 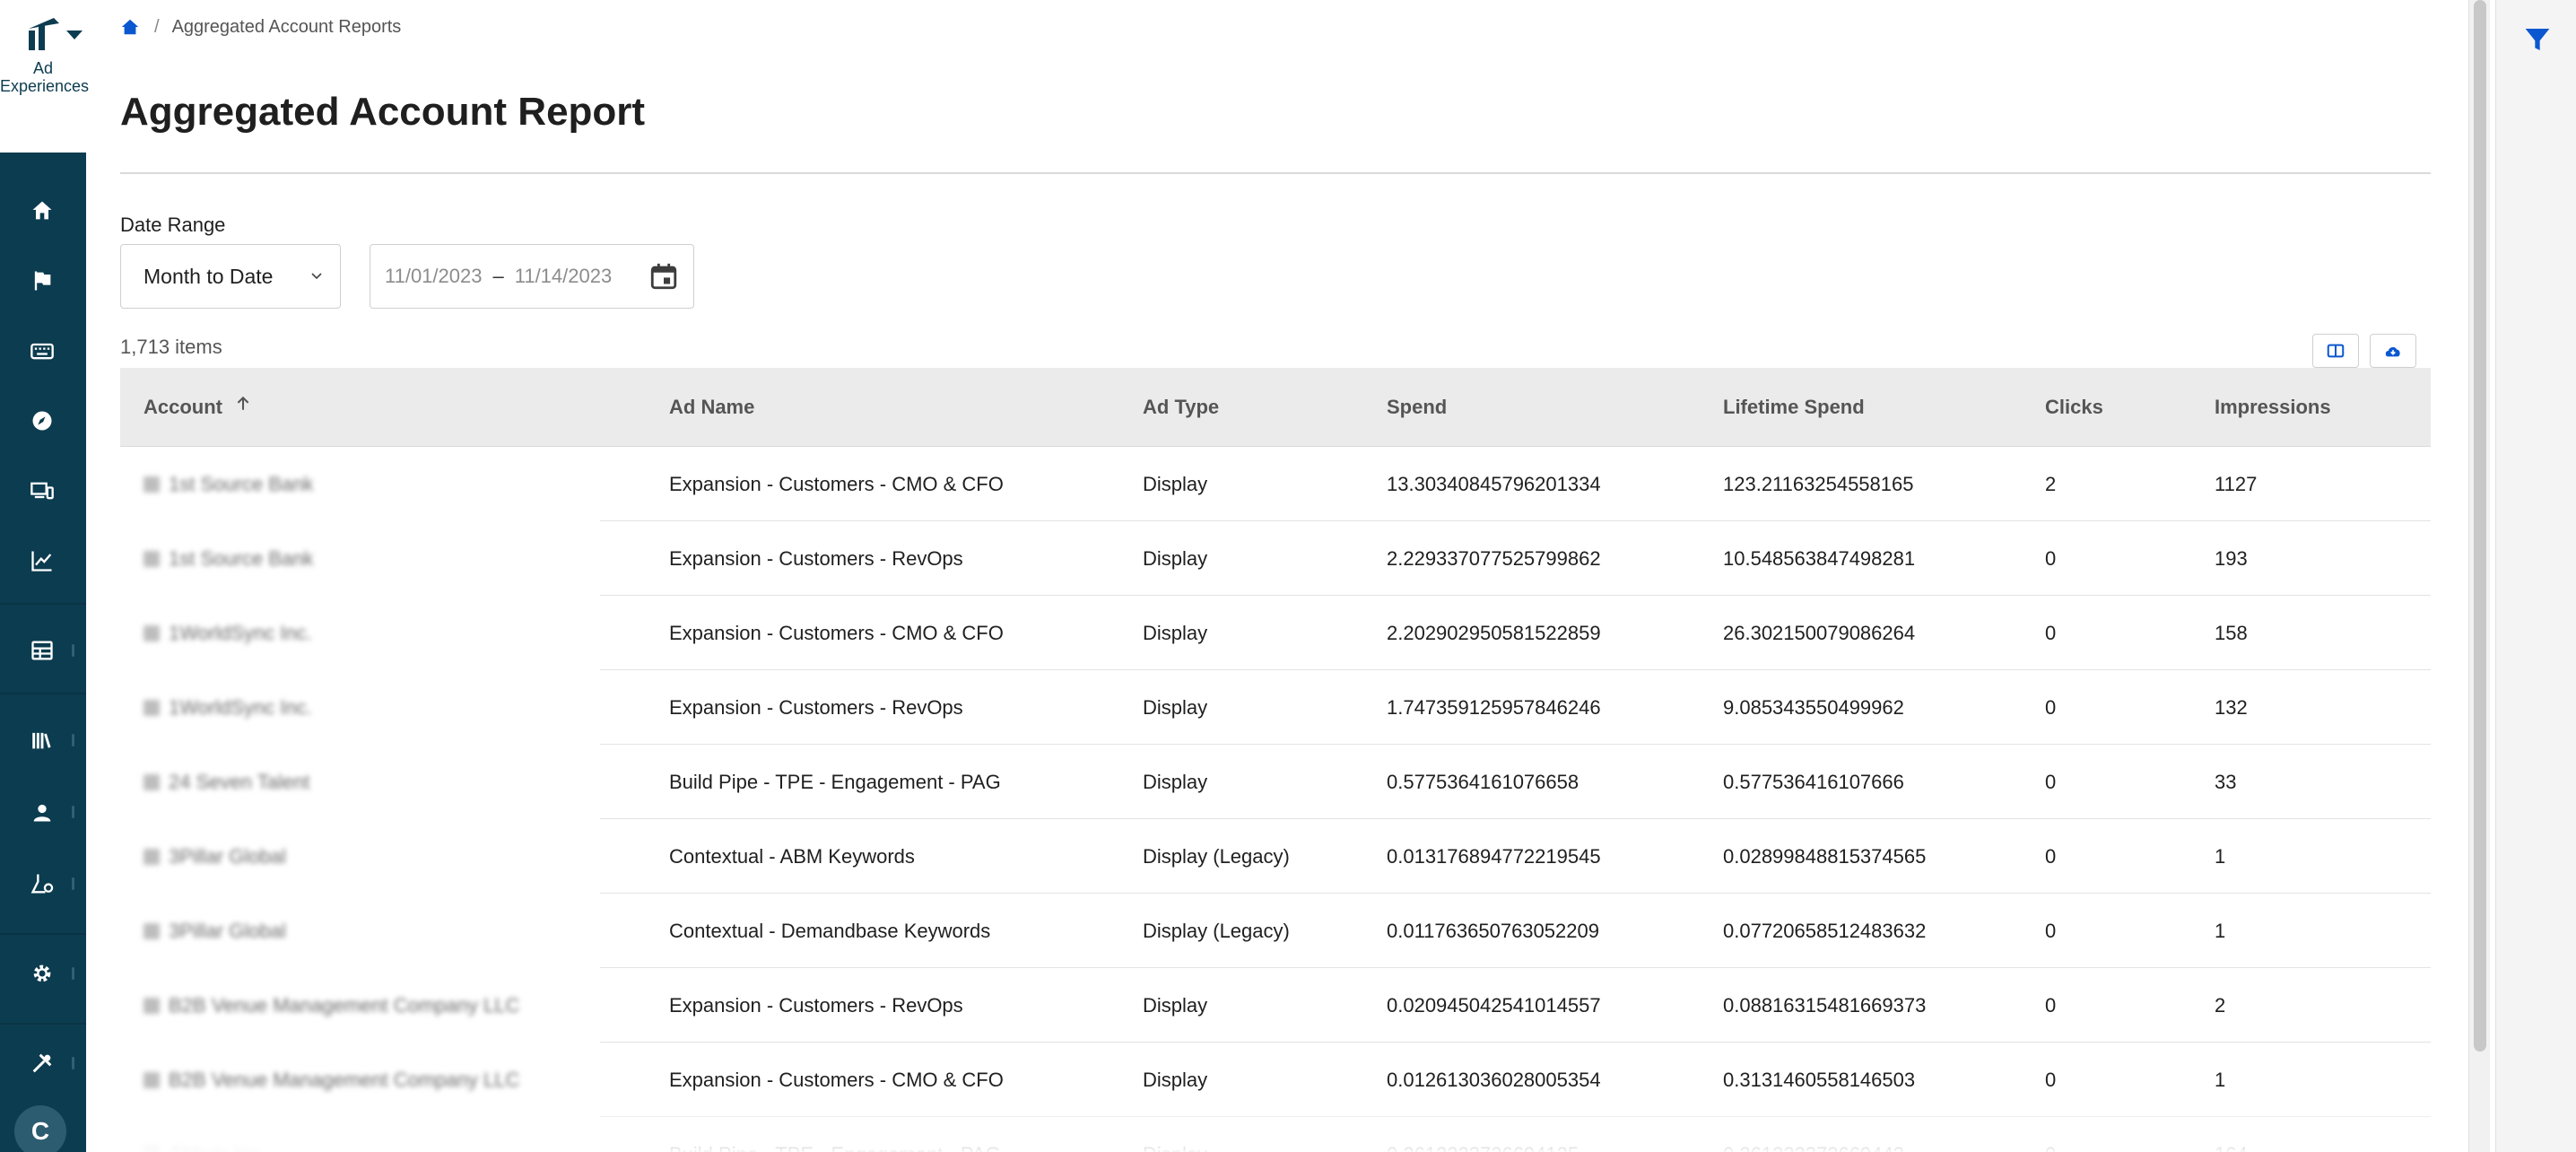 What do you see at coordinates (1813, 781) in the screenshot?
I see `cell-lifetime-spend: 0.577536416107666` at bounding box center [1813, 781].